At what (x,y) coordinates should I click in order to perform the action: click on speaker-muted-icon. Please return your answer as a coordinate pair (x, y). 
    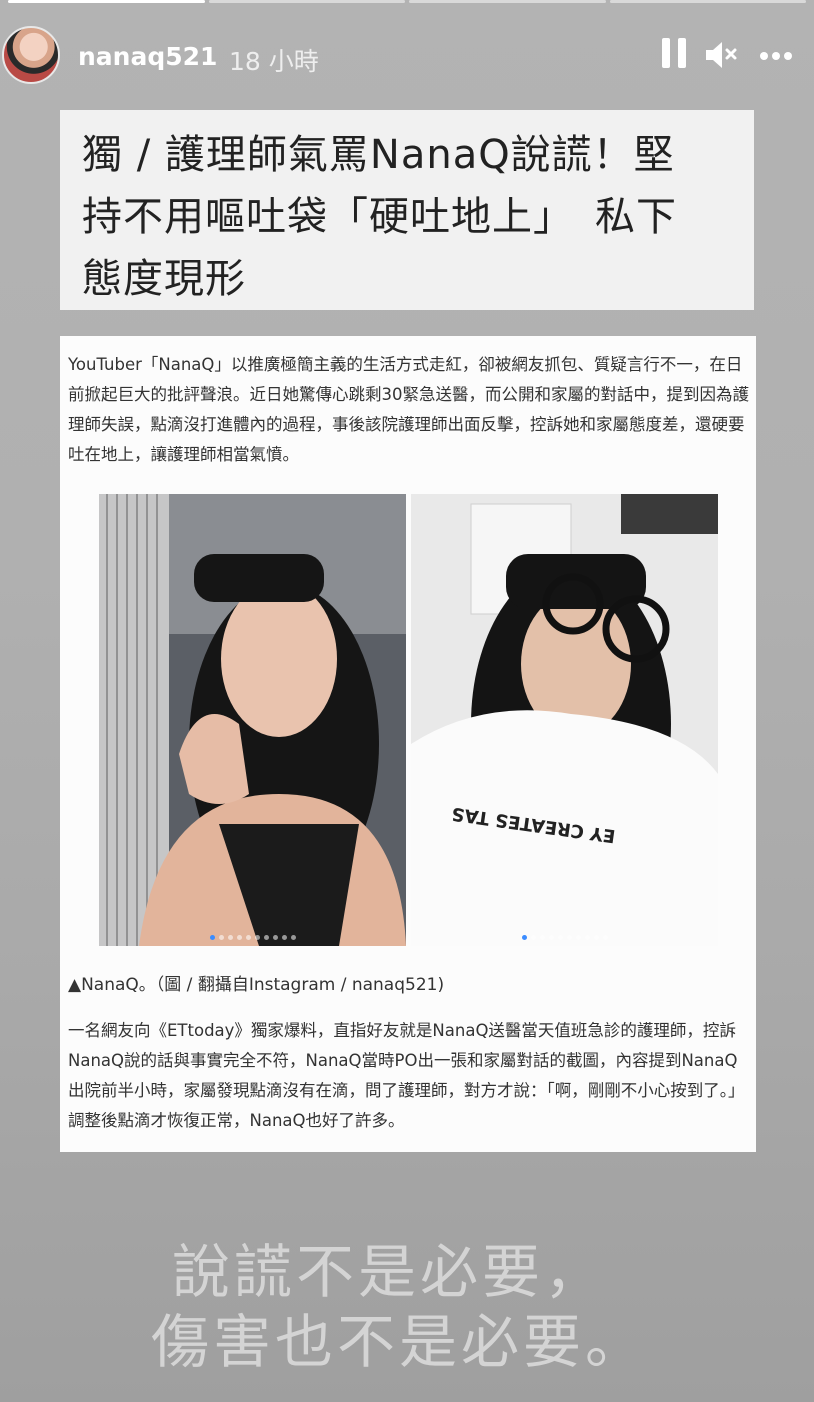
    Looking at the image, I should click on (722, 57).